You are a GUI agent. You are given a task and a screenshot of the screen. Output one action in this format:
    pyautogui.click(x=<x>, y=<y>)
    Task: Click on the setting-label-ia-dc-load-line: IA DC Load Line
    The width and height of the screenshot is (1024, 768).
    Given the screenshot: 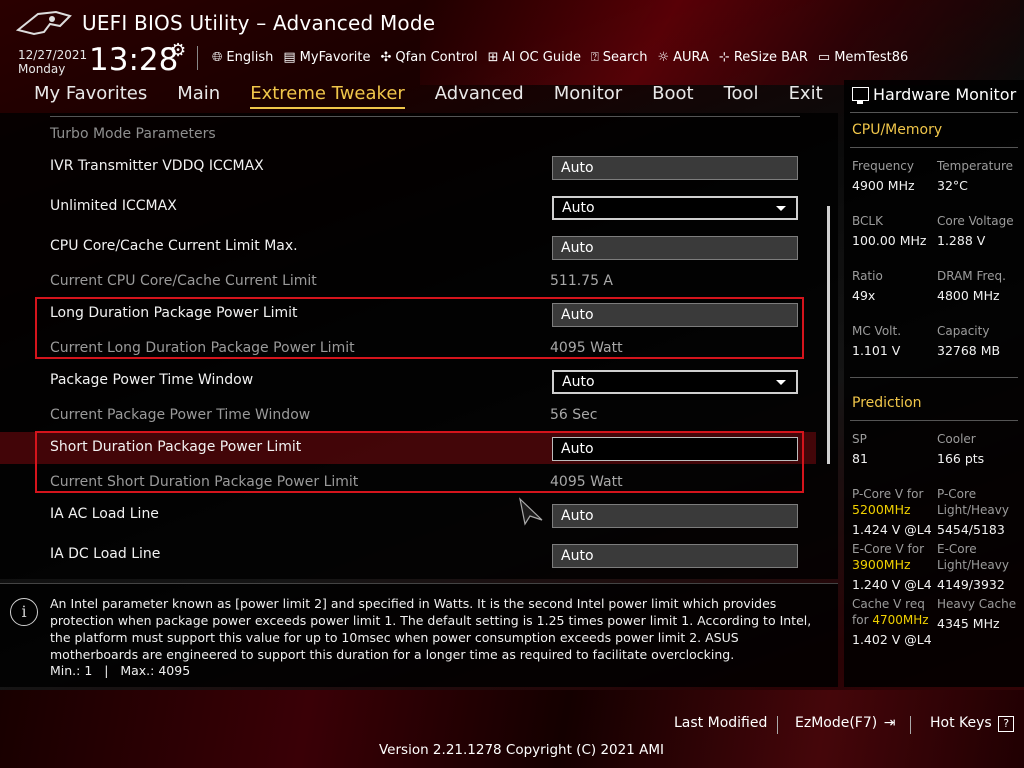 What is the action you would take?
    pyautogui.click(x=105, y=554)
    